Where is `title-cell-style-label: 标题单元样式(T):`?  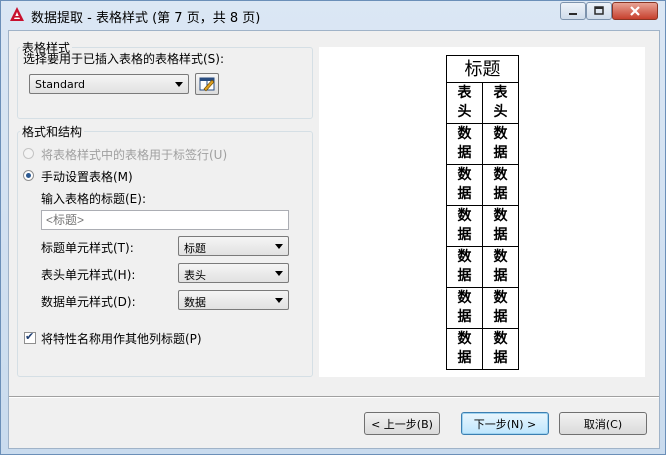 title-cell-style-label: 标题单元样式(T): is located at coordinates (87, 248).